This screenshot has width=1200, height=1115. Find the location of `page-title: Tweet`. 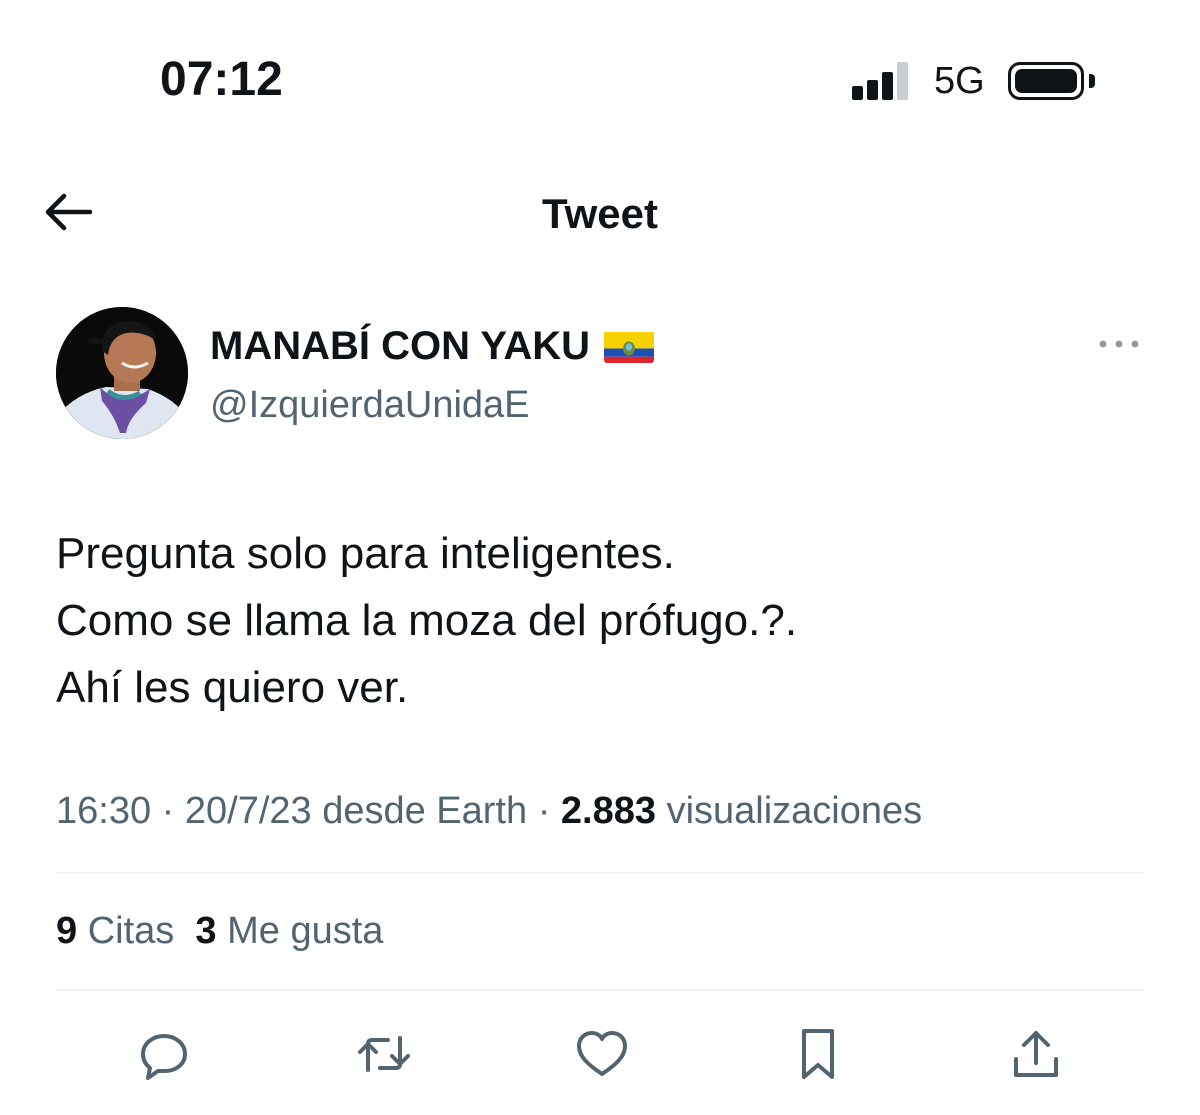

page-title: Tweet is located at coordinates (600, 213).